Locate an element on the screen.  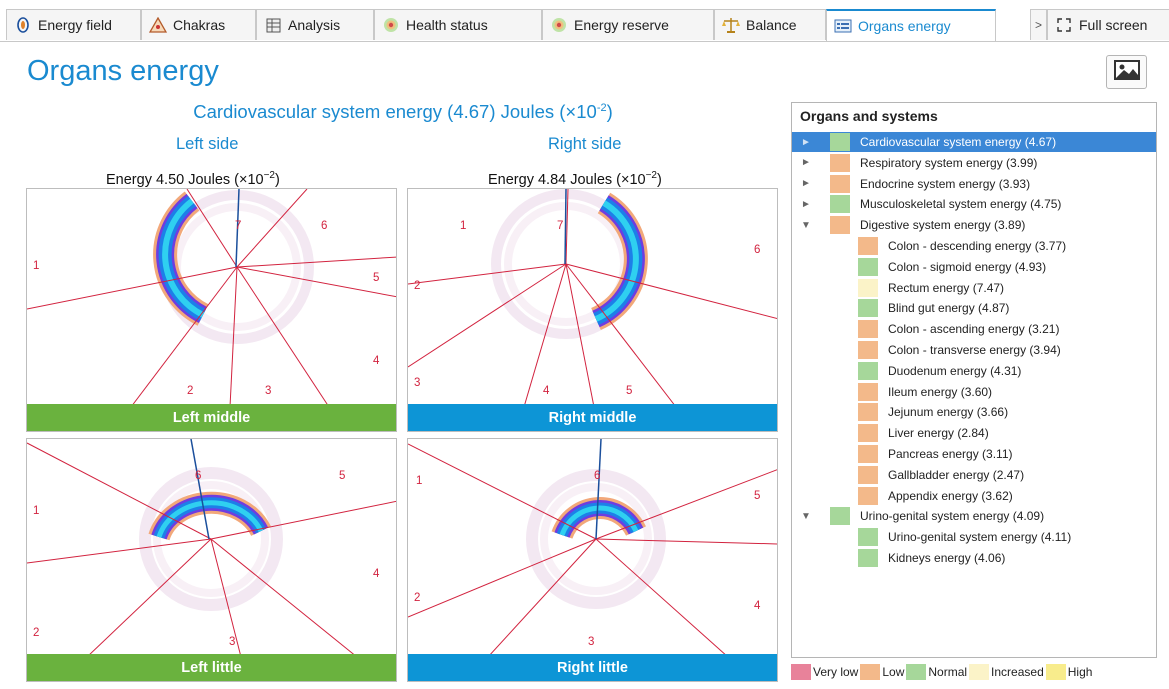
tree-row-label: Duodenum energy (4.31) is located at coordinates (955, 370).